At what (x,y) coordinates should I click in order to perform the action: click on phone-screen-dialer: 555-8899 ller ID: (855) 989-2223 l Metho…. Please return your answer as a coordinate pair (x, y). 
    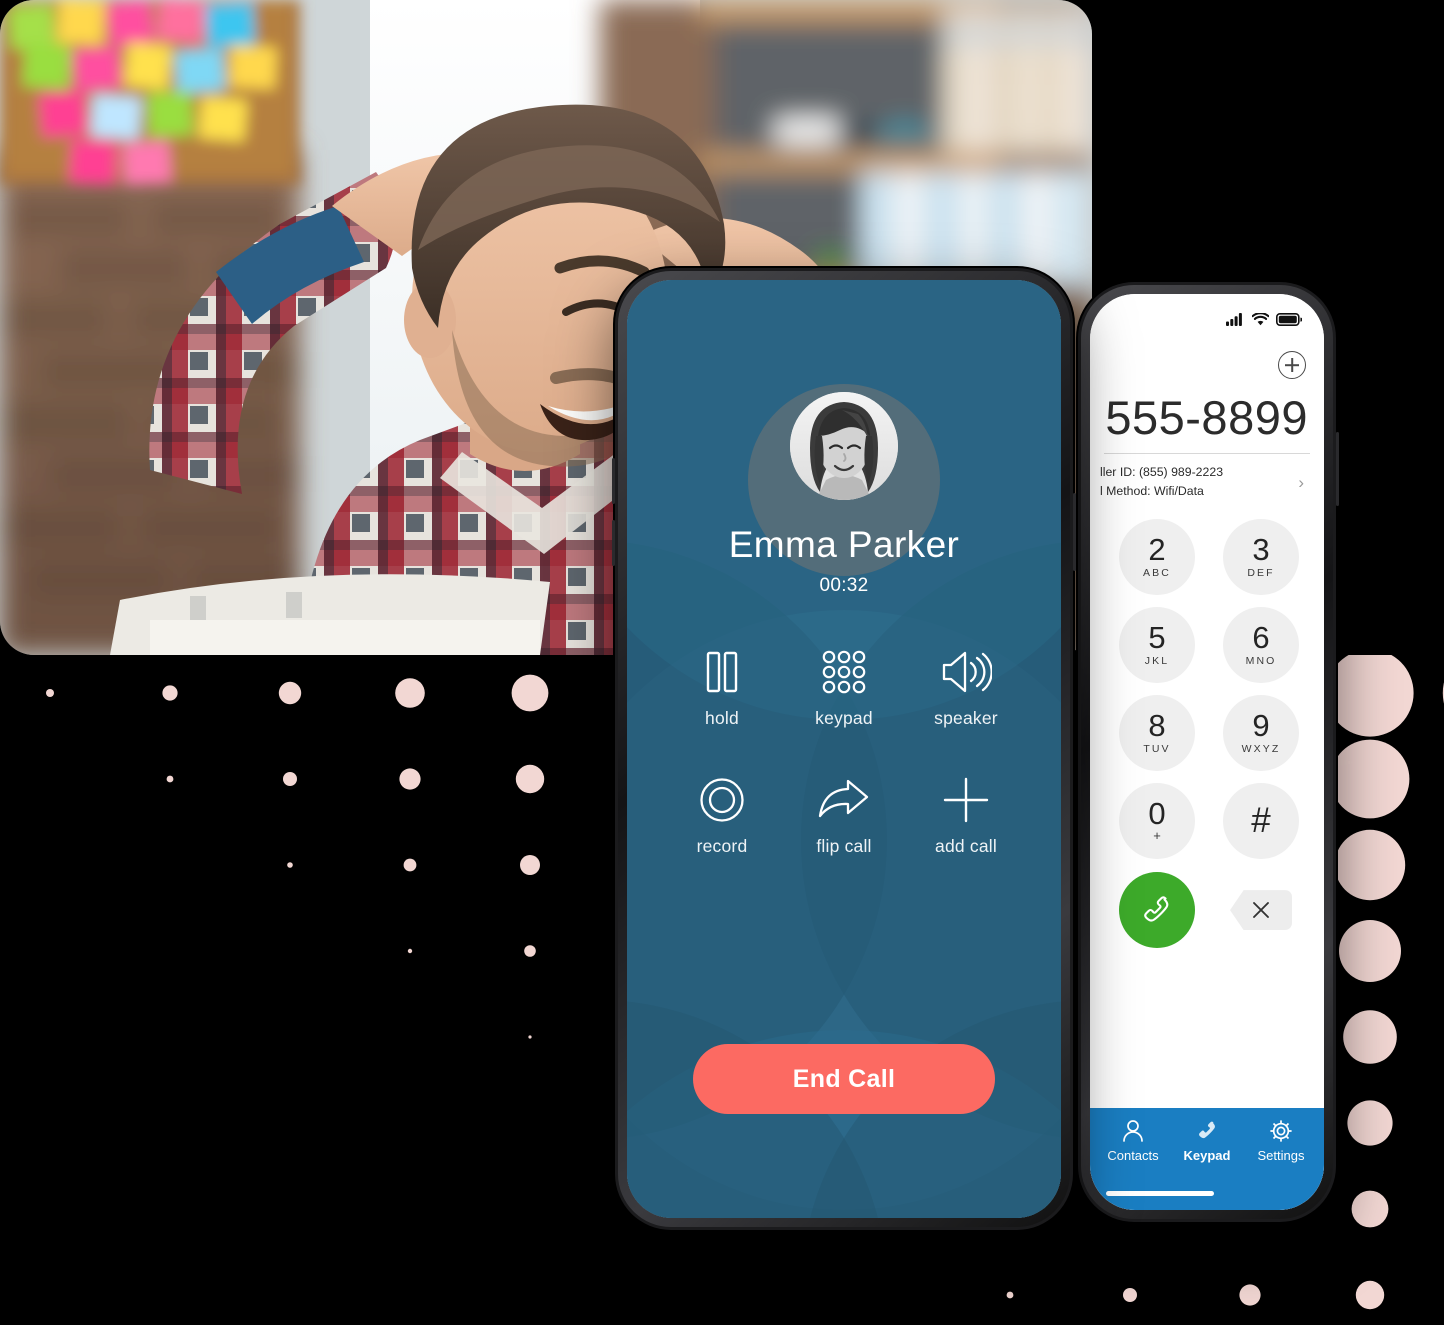
    Looking at the image, I should click on (1207, 752).